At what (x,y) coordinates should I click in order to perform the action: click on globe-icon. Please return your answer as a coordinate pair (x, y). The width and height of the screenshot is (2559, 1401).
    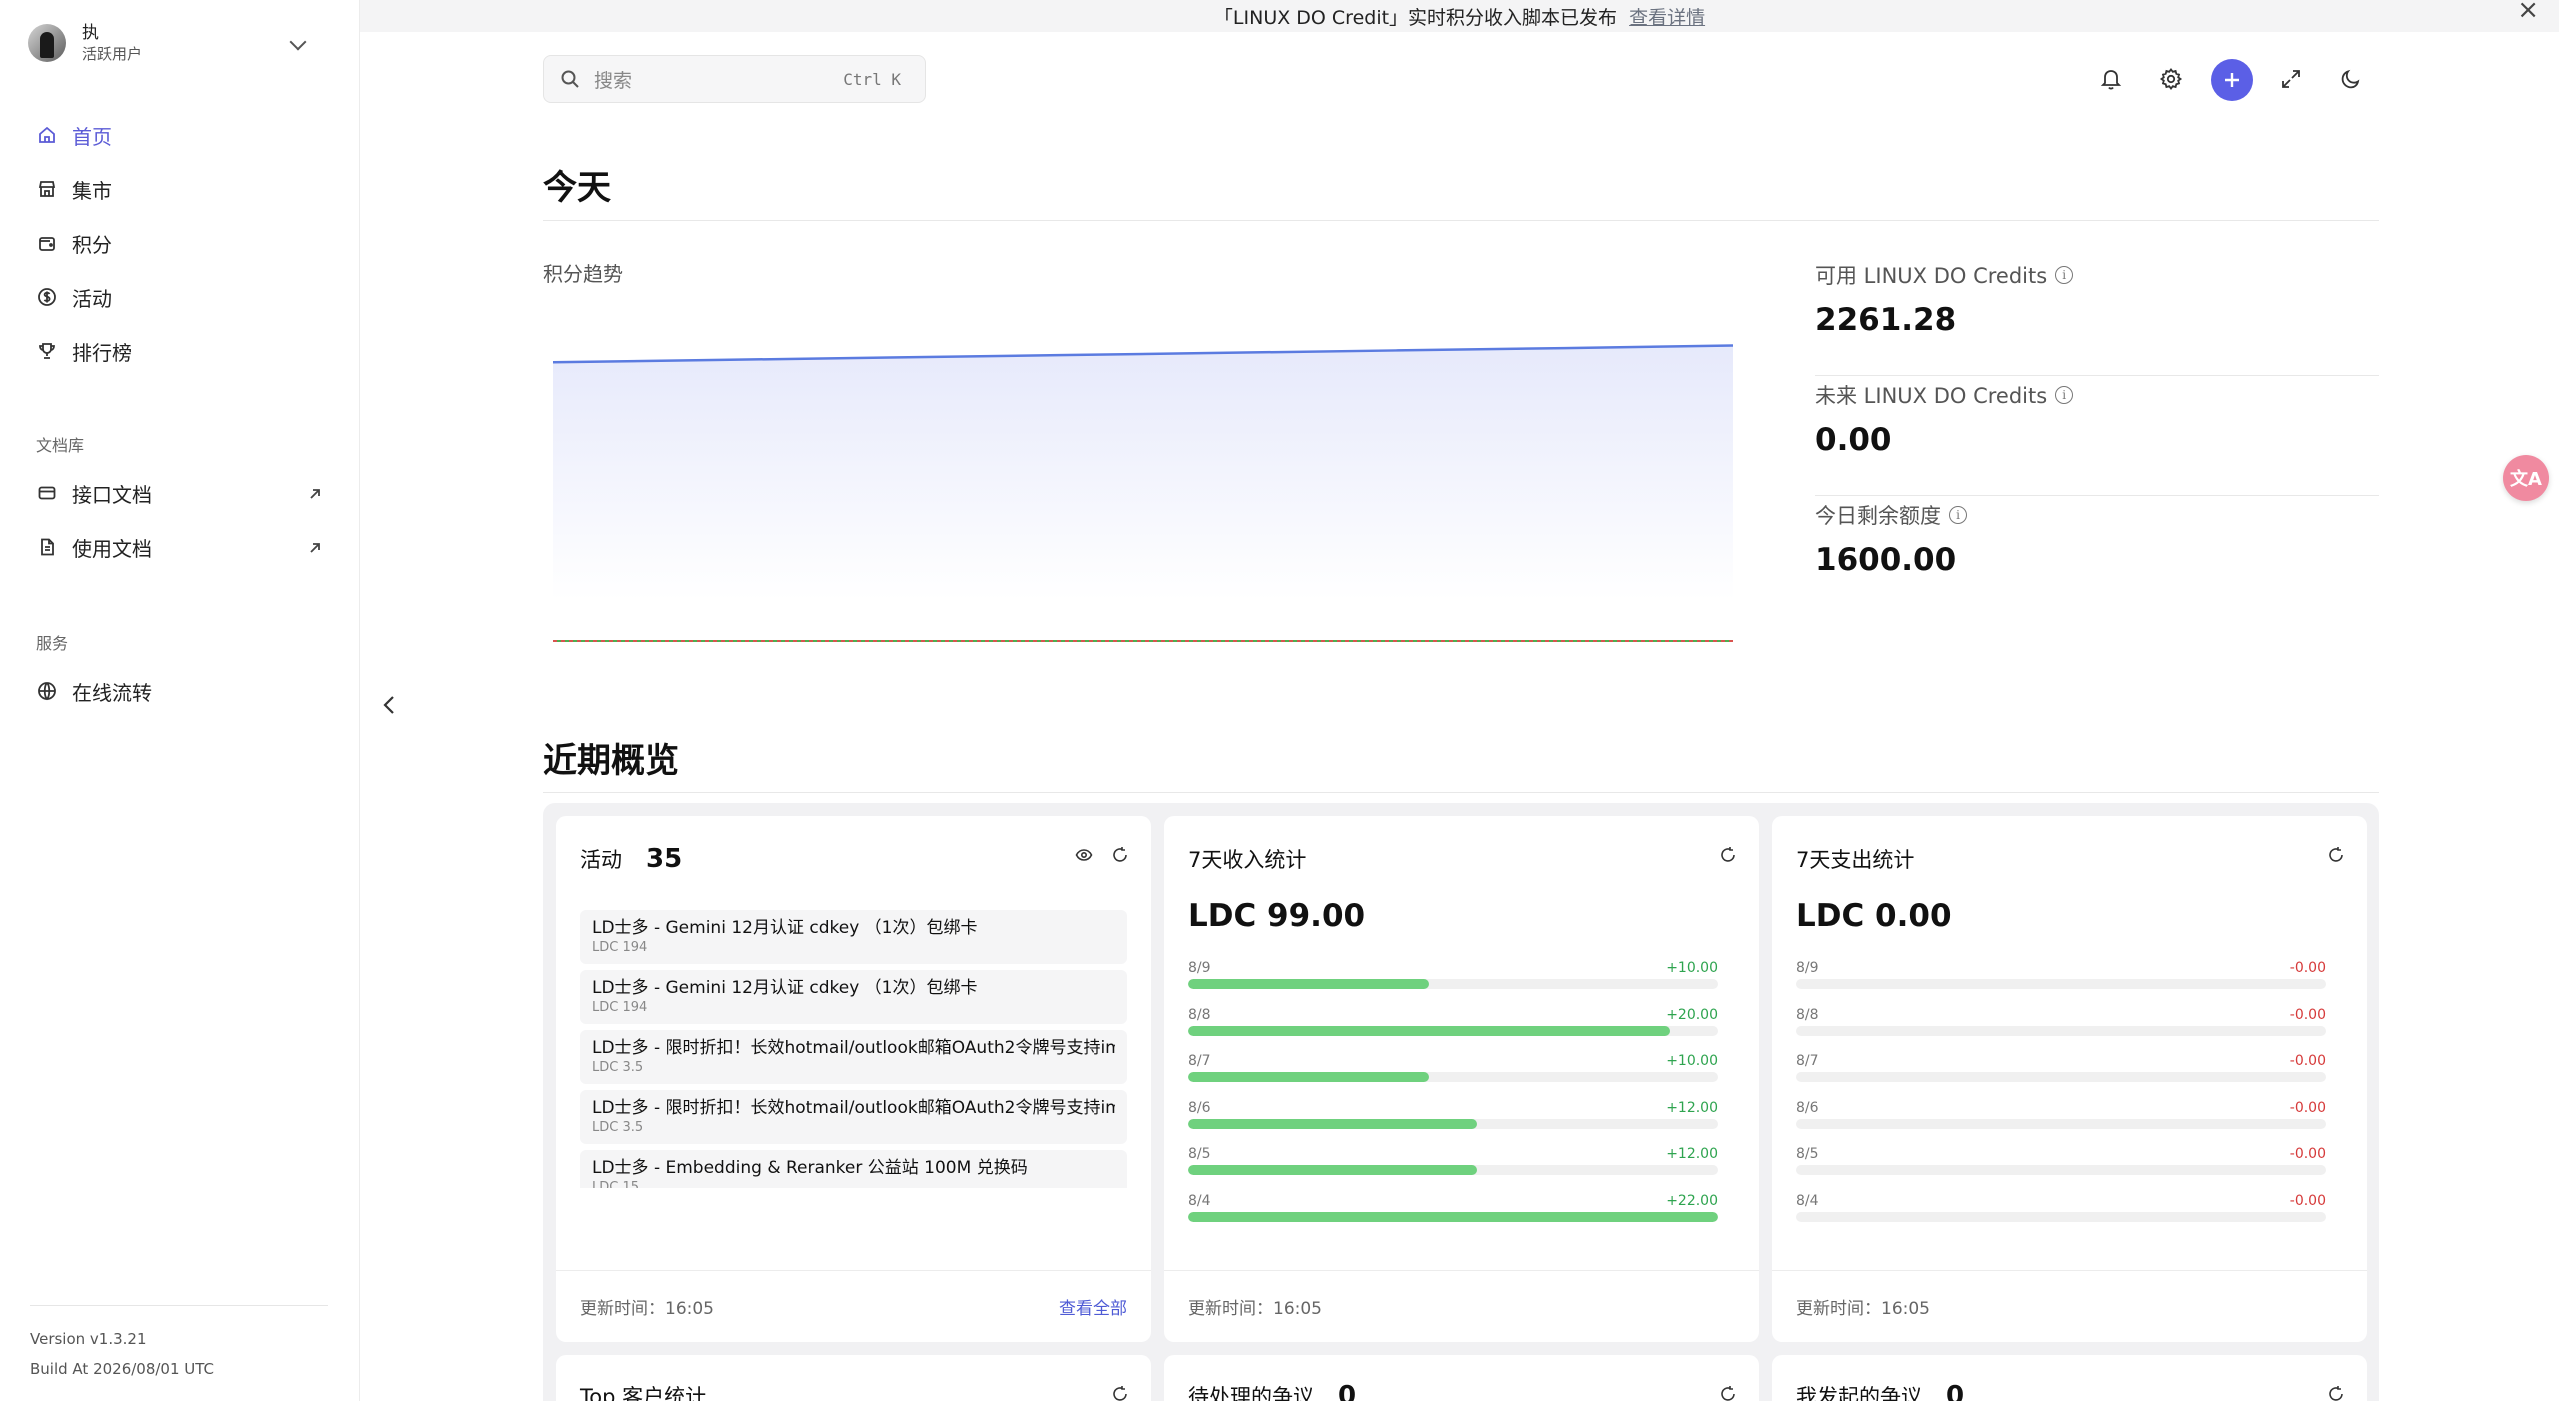
    Looking at the image, I should click on (47, 691).